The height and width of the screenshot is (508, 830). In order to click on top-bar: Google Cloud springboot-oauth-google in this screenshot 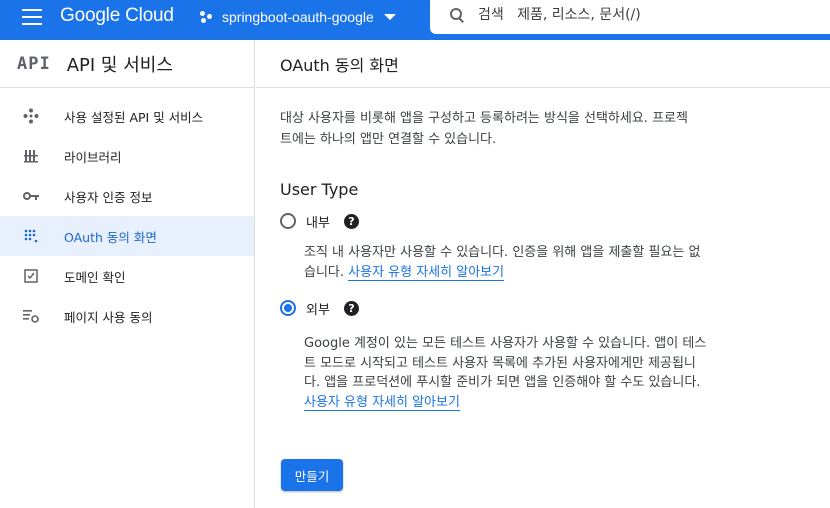, I will do `click(415, 20)`.